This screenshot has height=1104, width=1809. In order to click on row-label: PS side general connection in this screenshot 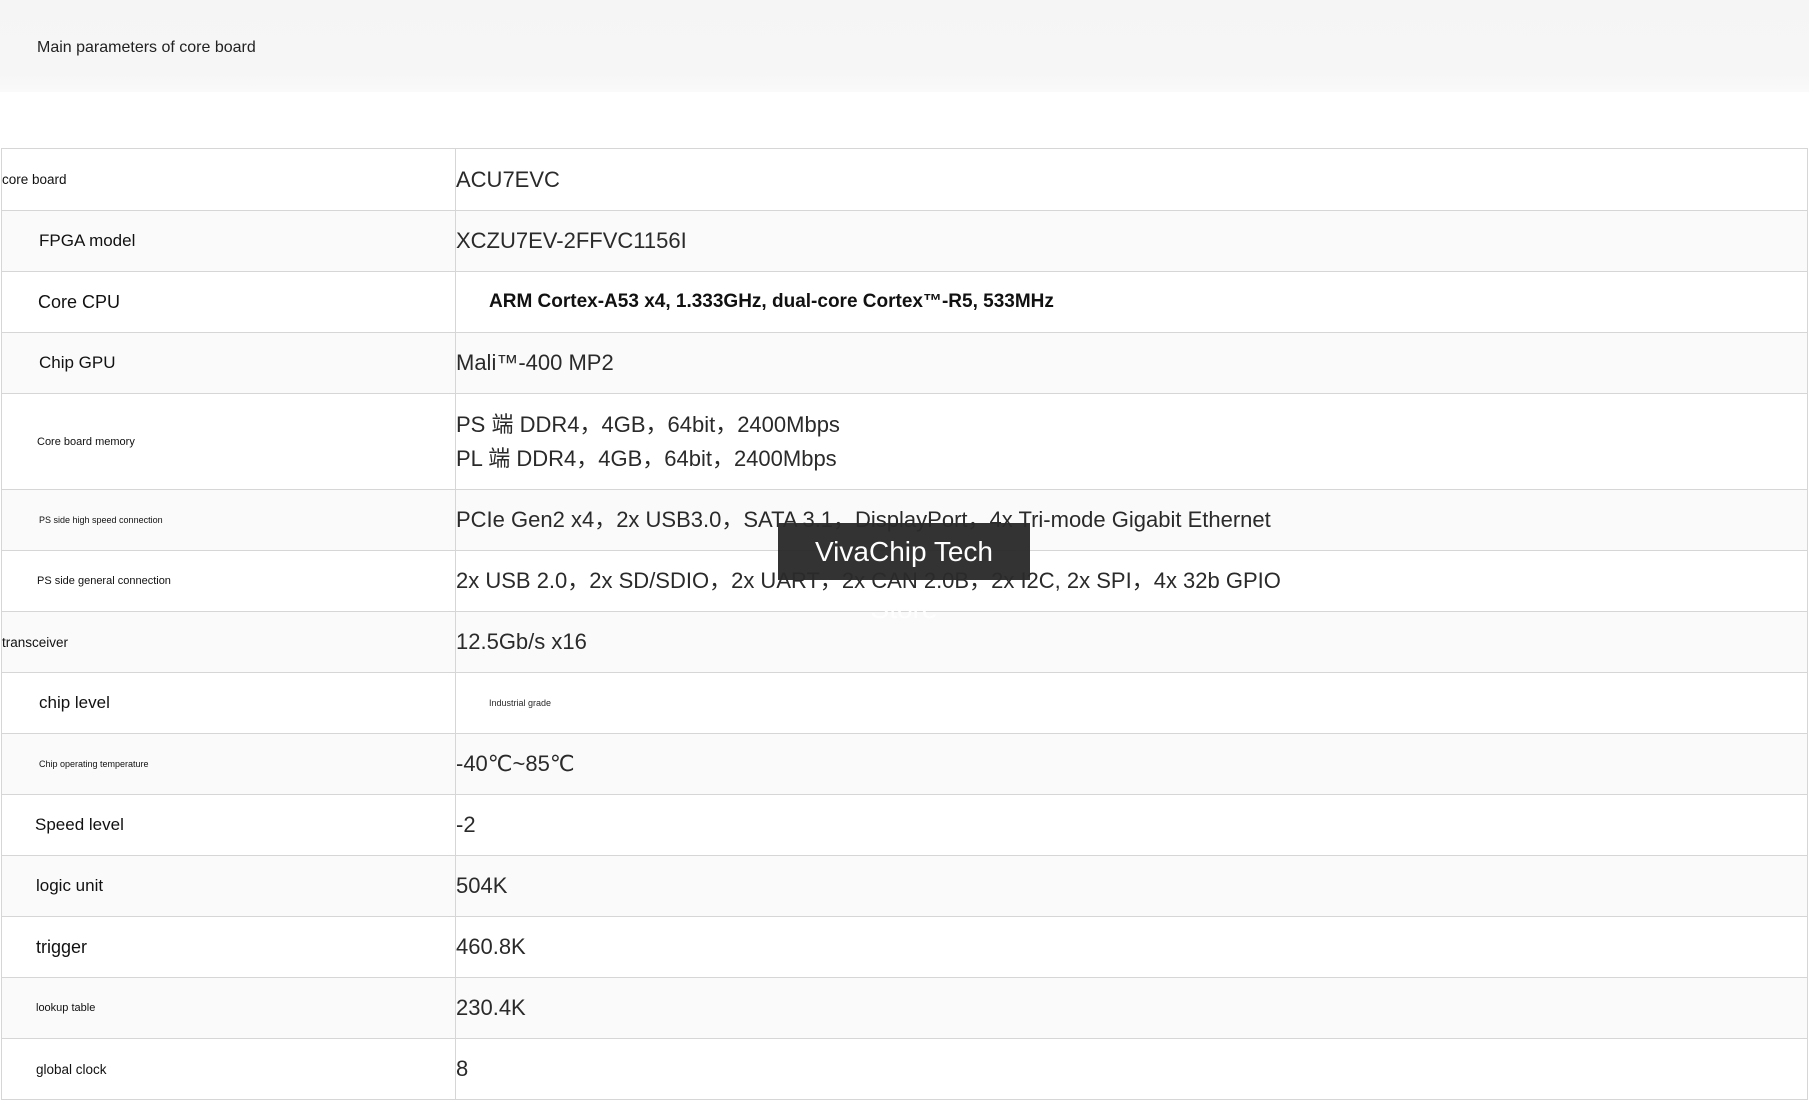, I will do `click(228, 581)`.